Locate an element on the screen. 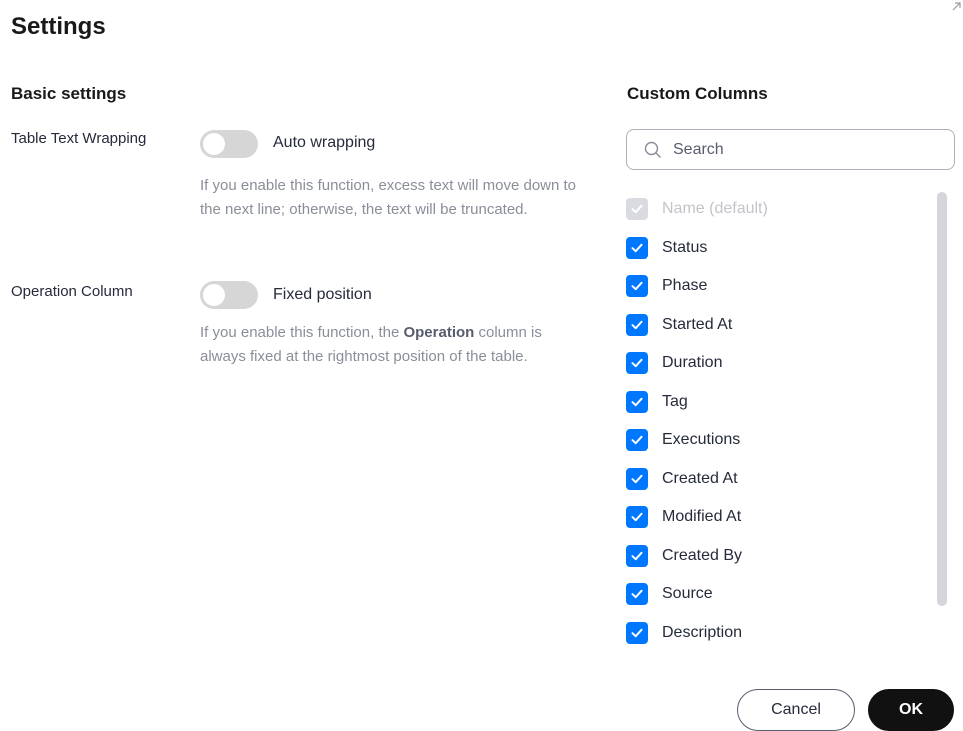 The height and width of the screenshot is (731, 963). column-item: Duration is located at coordinates (776, 363).